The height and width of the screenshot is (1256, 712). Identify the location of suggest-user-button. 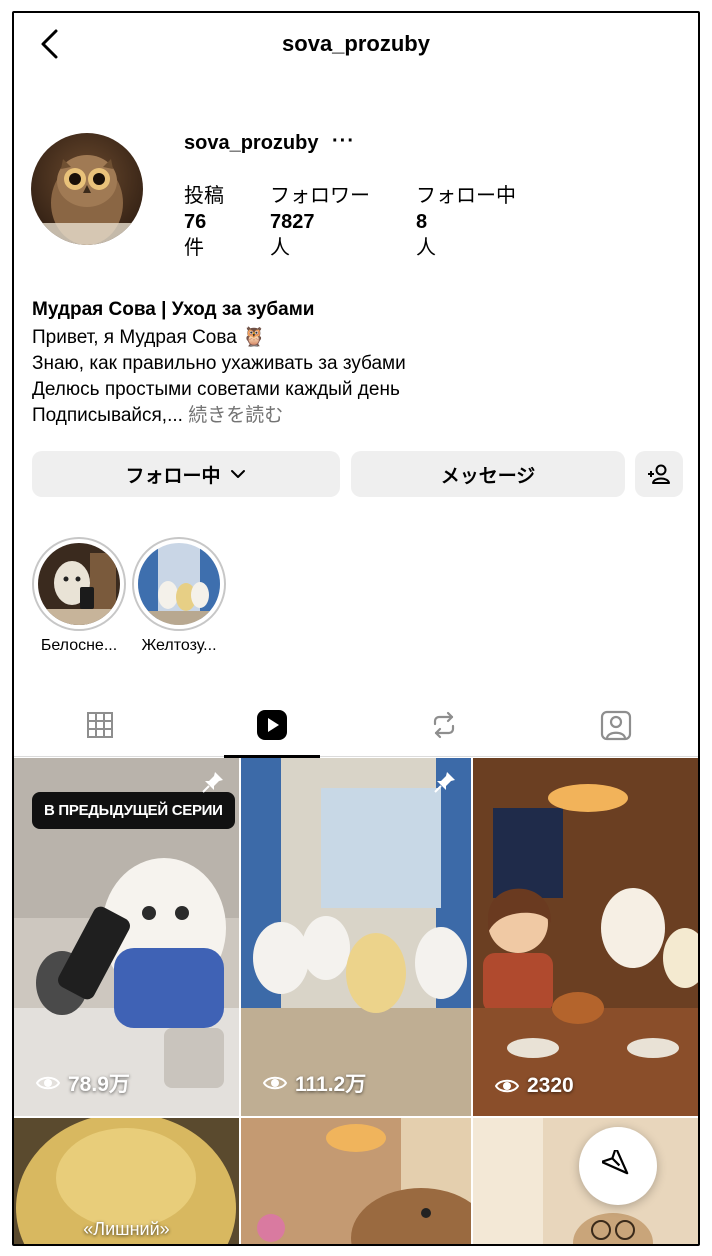
(659, 474).